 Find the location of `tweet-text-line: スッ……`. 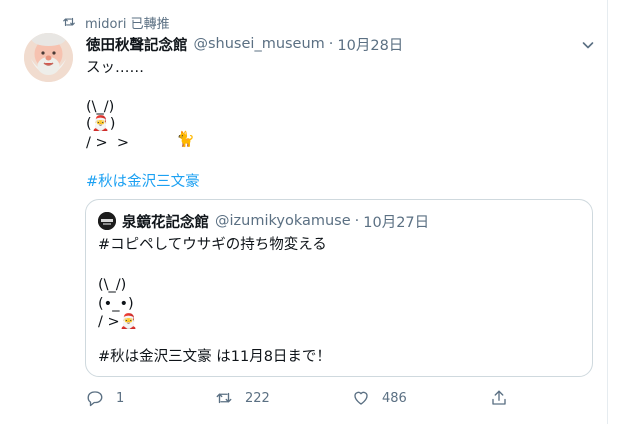

tweet-text-line: スッ…… is located at coordinates (115, 68).